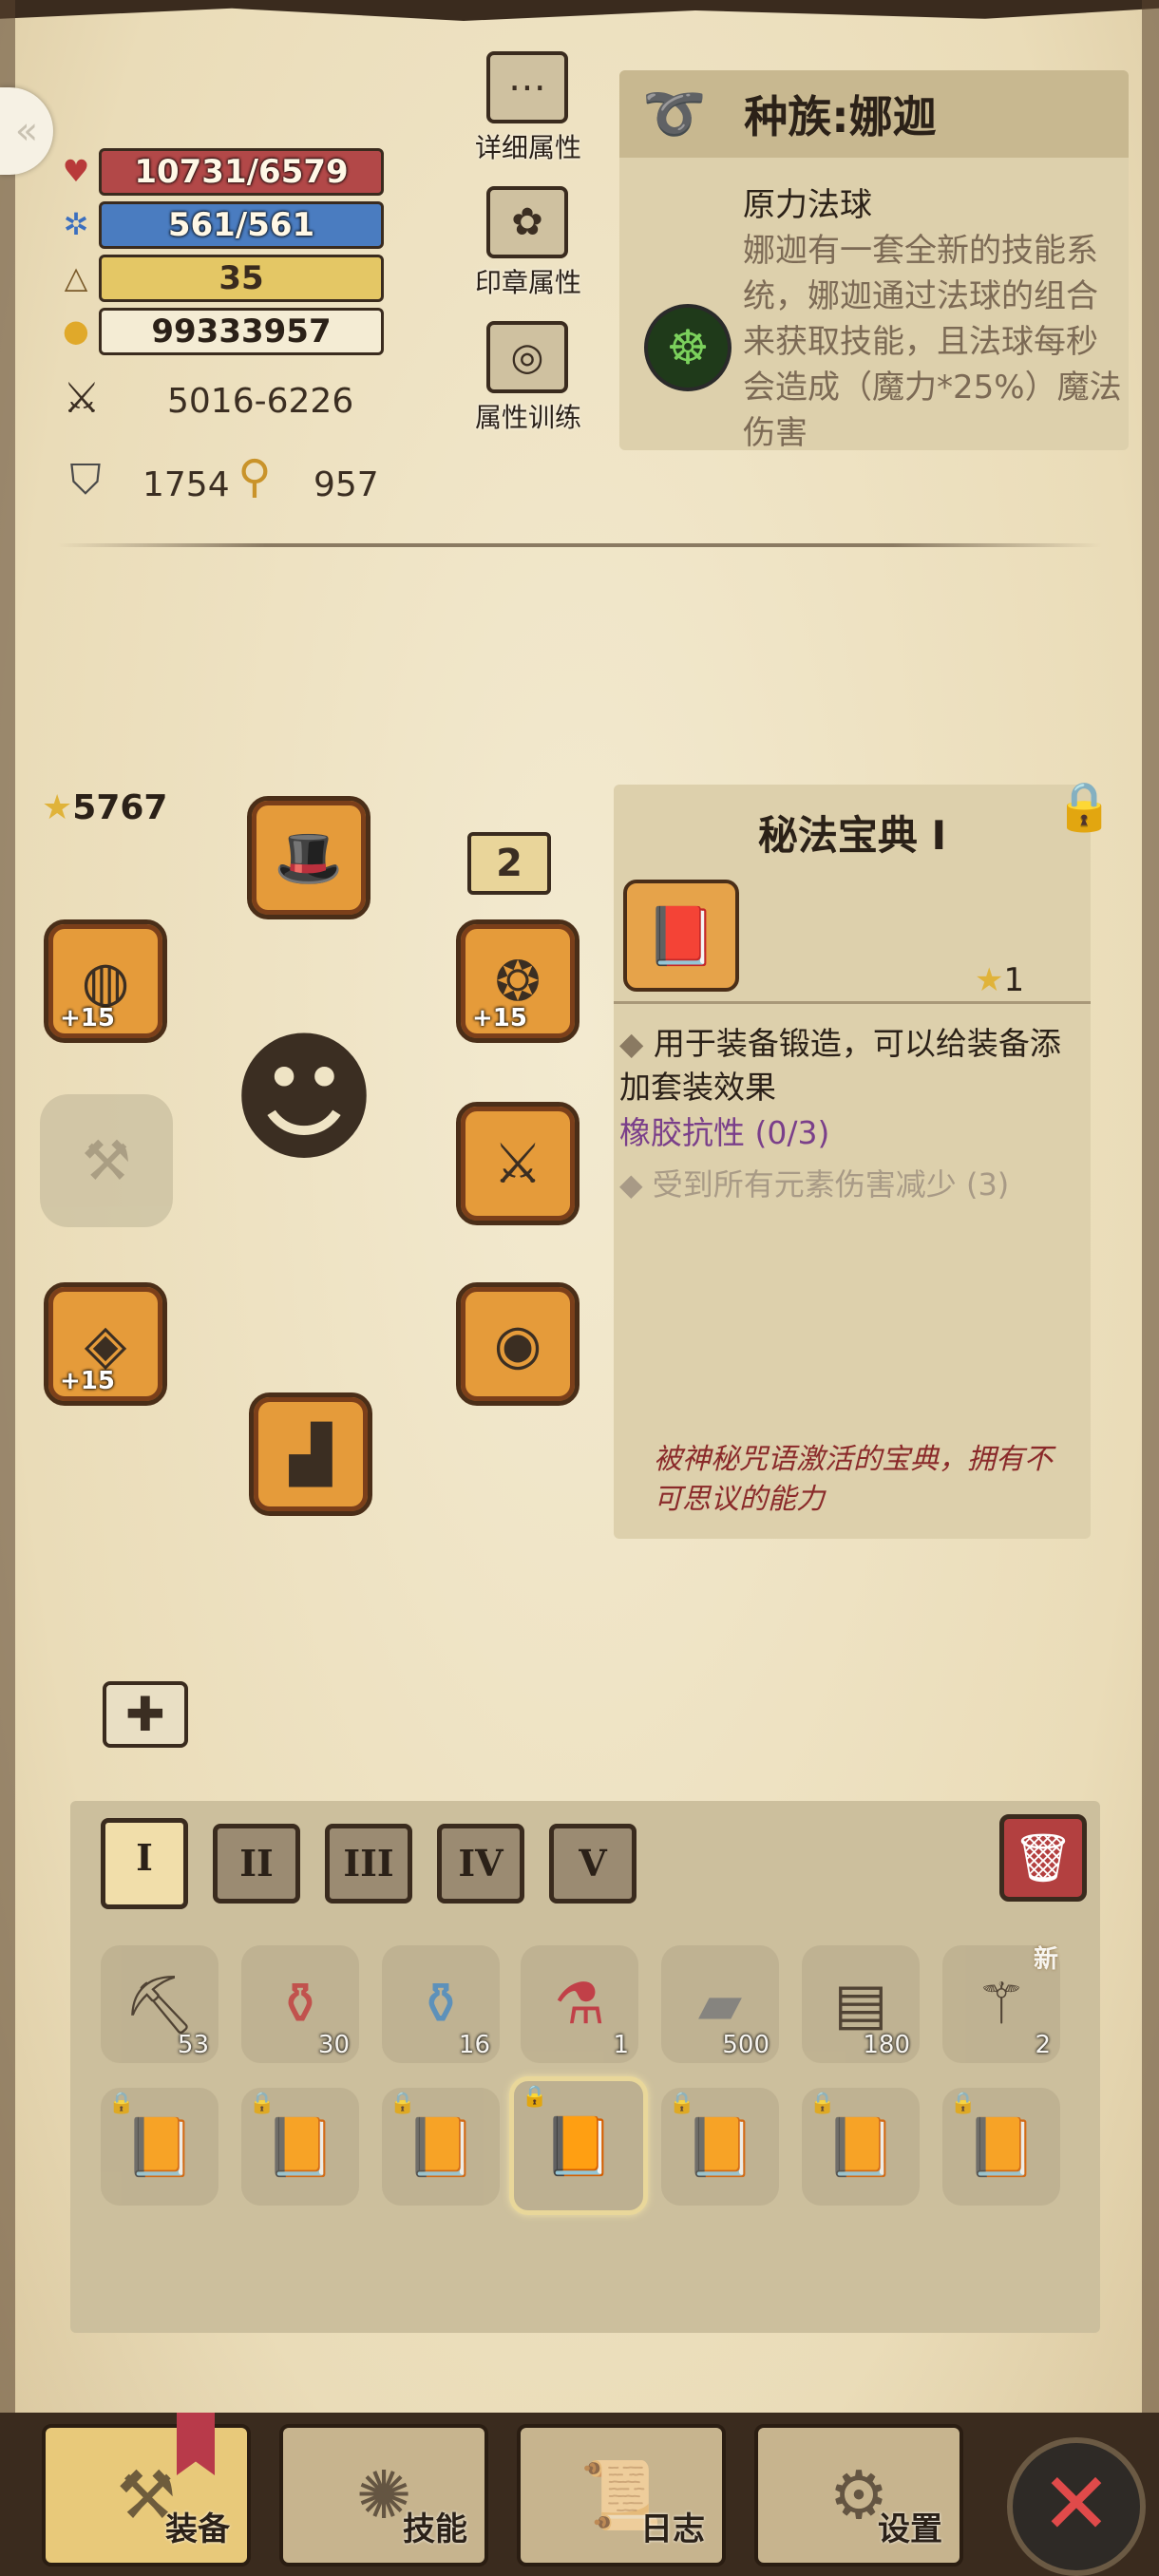  What do you see at coordinates (858, 2495) in the screenshot?
I see `nav-settings-button: ⚙ 设置` at bounding box center [858, 2495].